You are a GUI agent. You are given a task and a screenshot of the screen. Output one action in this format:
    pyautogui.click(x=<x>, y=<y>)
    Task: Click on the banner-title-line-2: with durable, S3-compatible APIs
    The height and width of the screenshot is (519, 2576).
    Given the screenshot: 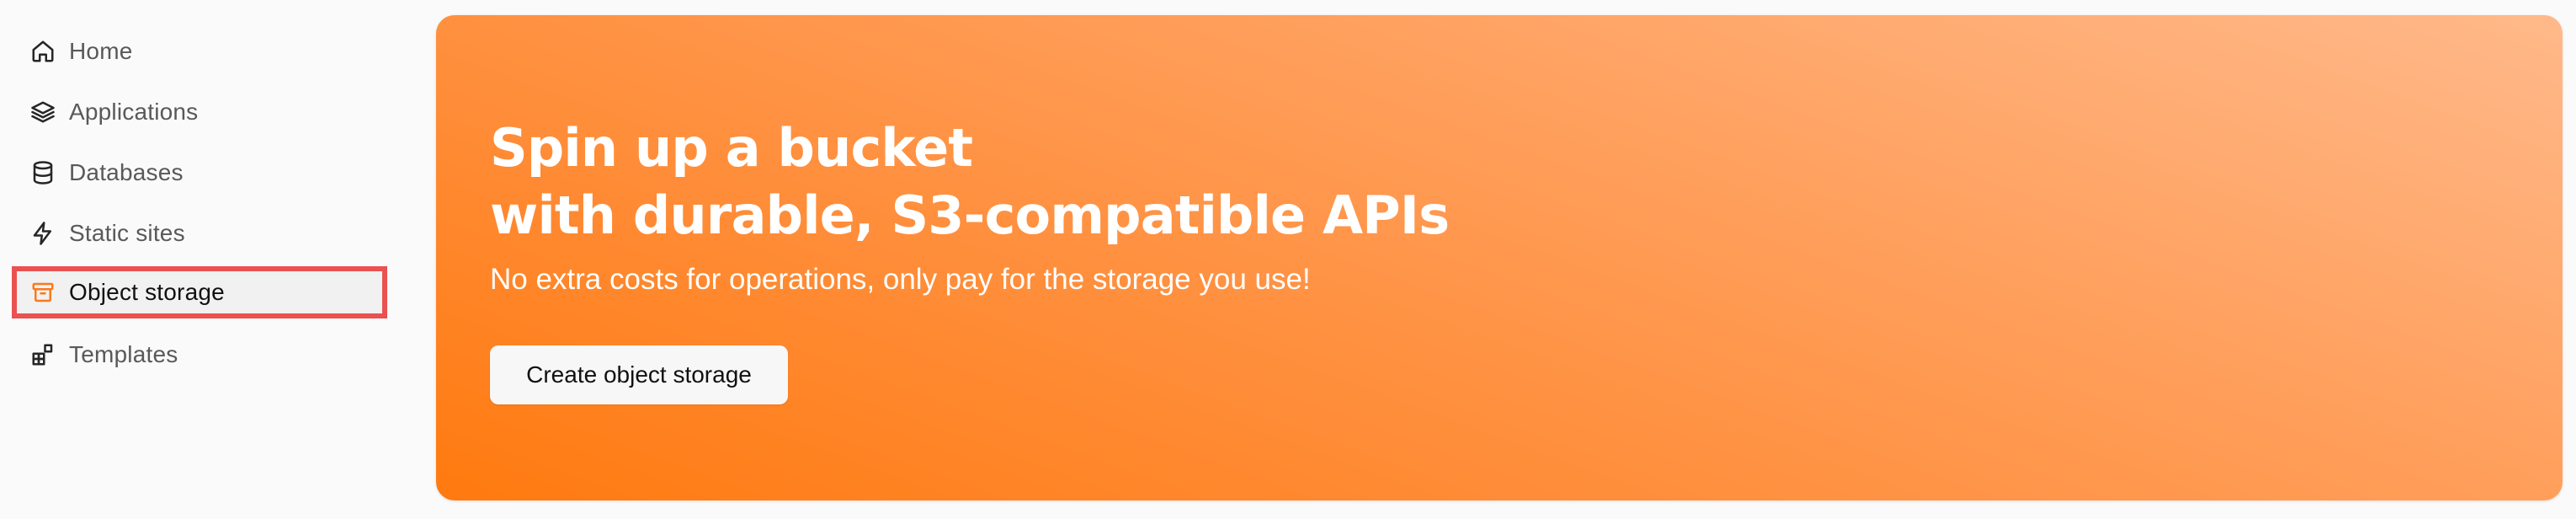 What is the action you would take?
    pyautogui.click(x=970, y=215)
    